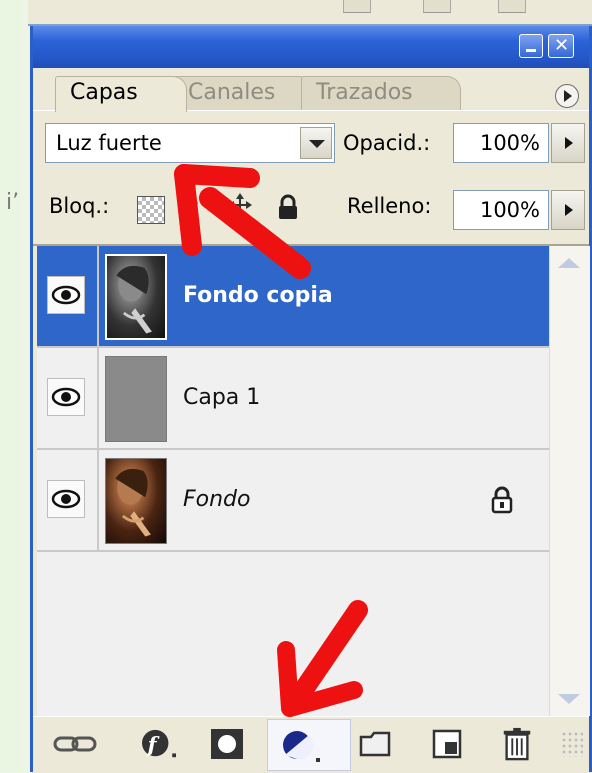 The width and height of the screenshot is (592, 773). Describe the element at coordinates (316, 143) in the screenshot. I see `chevron-down-icon` at that location.